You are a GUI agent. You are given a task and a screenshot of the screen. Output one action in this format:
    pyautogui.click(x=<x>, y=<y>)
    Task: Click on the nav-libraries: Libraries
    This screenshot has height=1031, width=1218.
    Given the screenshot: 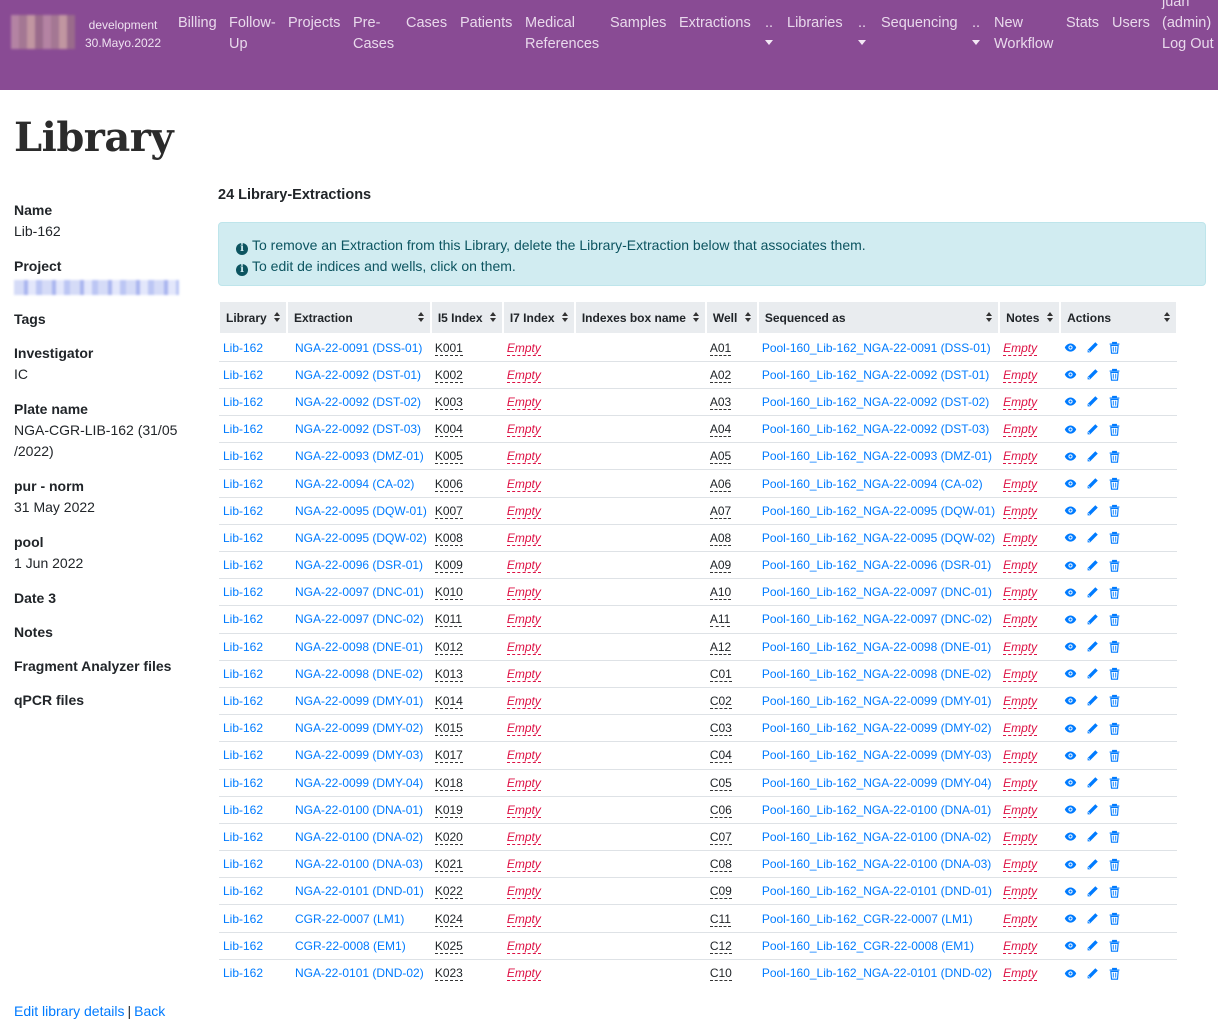 What is the action you would take?
    pyautogui.click(x=815, y=23)
    